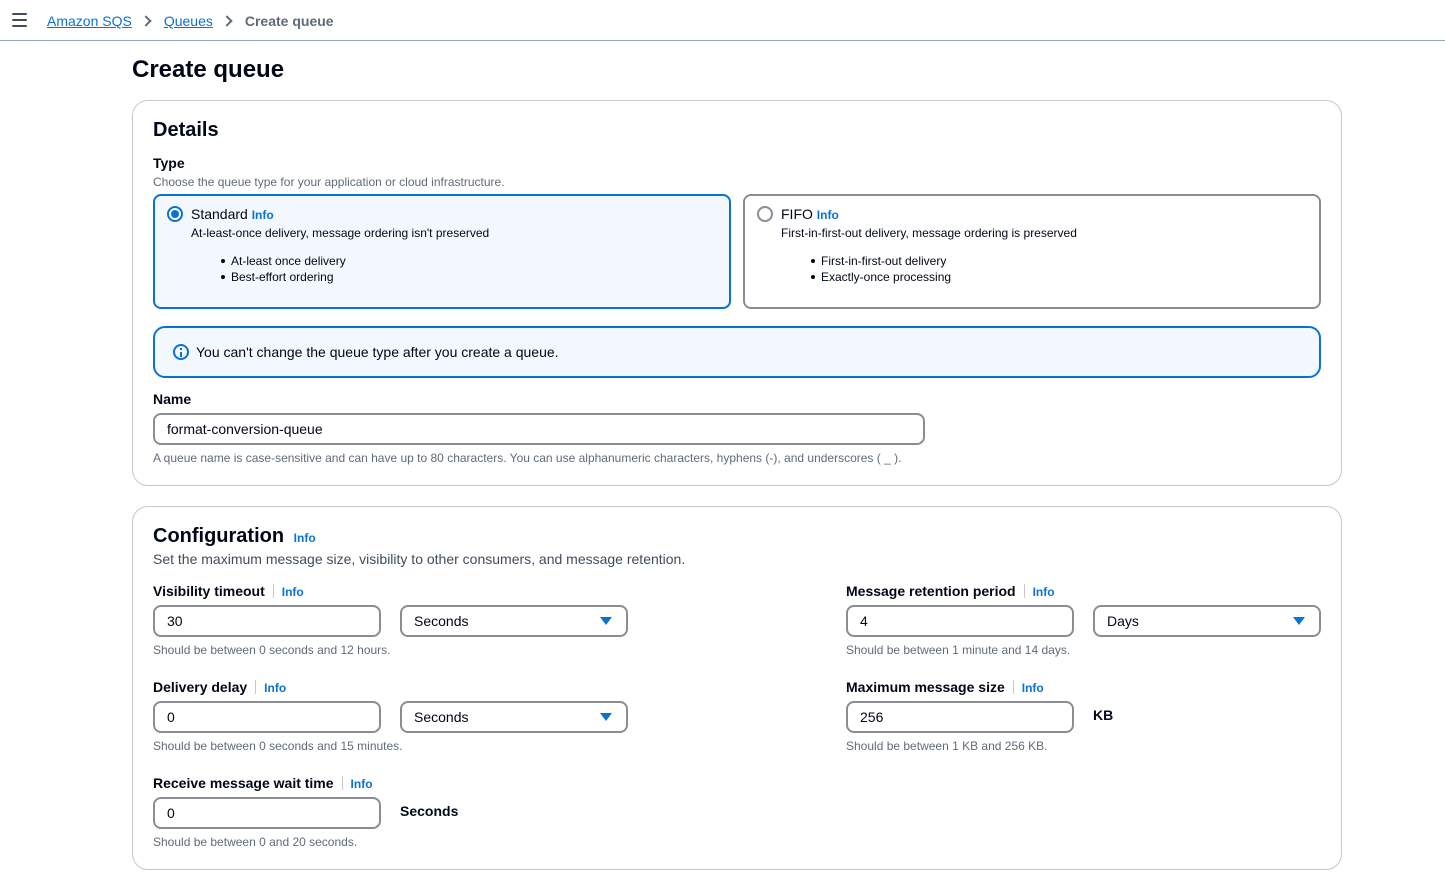 The height and width of the screenshot is (885, 1445). What do you see at coordinates (514, 621) in the screenshot?
I see `visibility-timeout-unit-select: Seconds` at bounding box center [514, 621].